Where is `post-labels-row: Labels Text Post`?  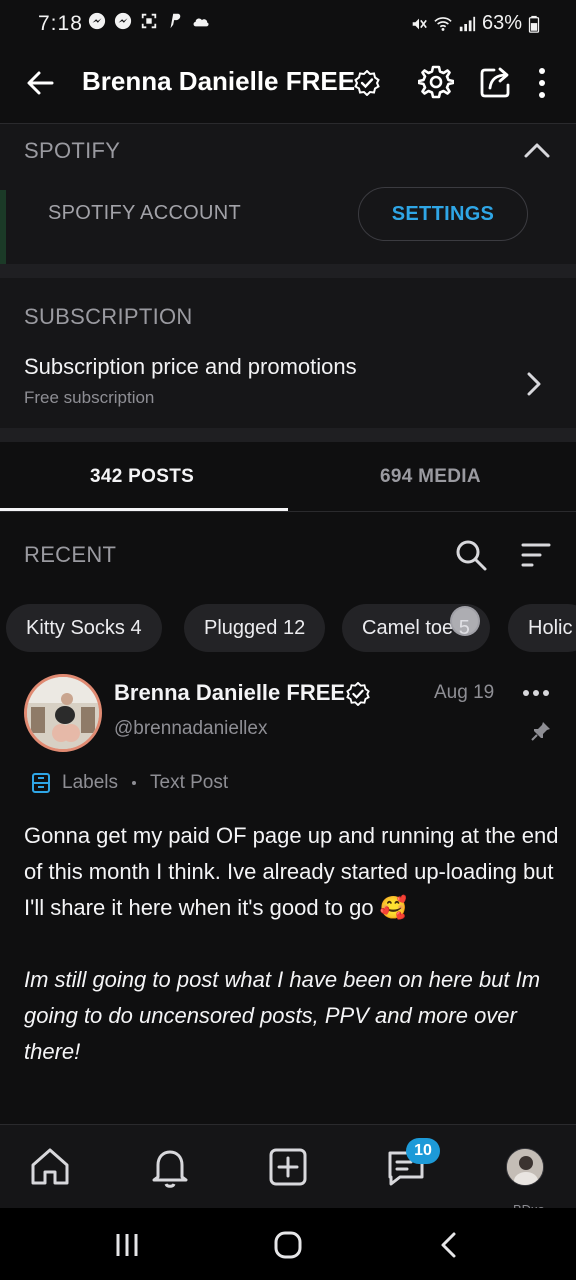 post-labels-row: Labels Text Post is located at coordinates (129, 783).